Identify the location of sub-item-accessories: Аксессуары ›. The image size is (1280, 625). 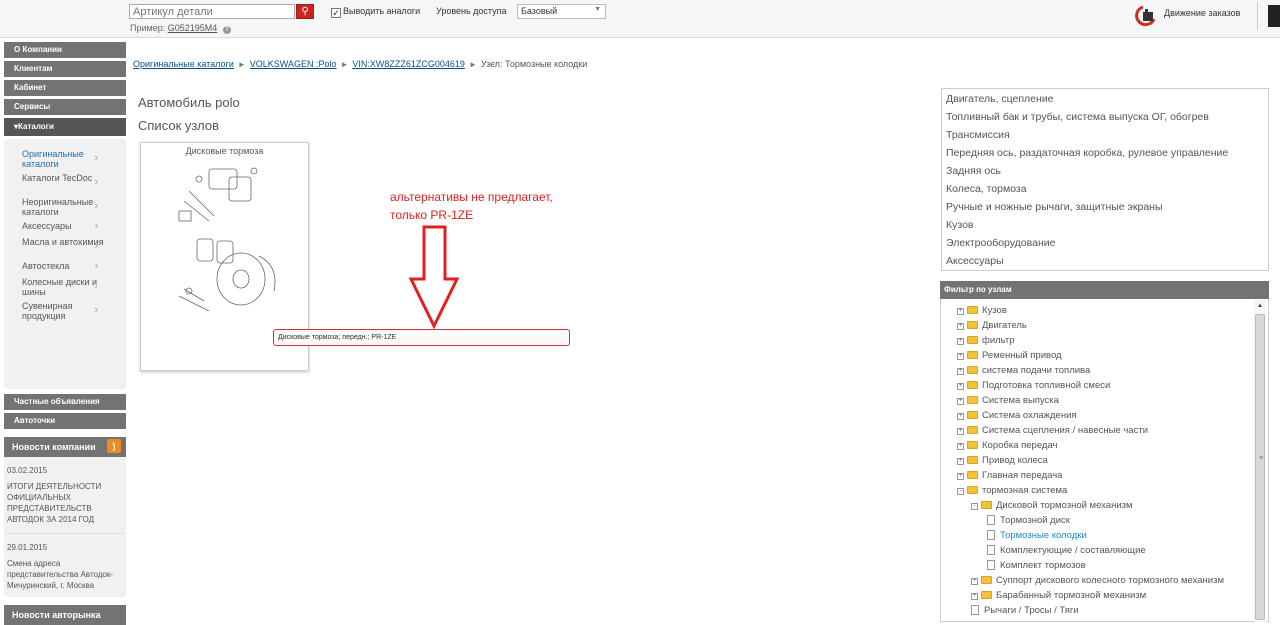
(65, 229).